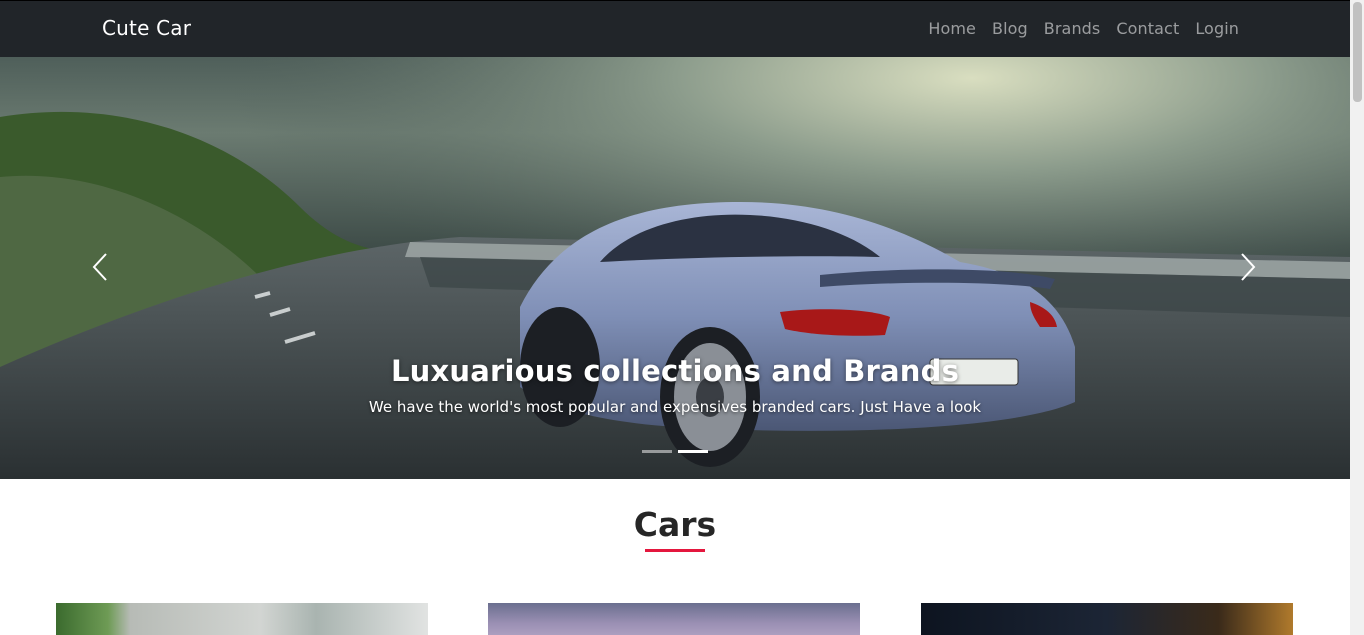 This screenshot has width=1364, height=635. I want to click on nav-link-blog: Blog, so click(1010, 28).